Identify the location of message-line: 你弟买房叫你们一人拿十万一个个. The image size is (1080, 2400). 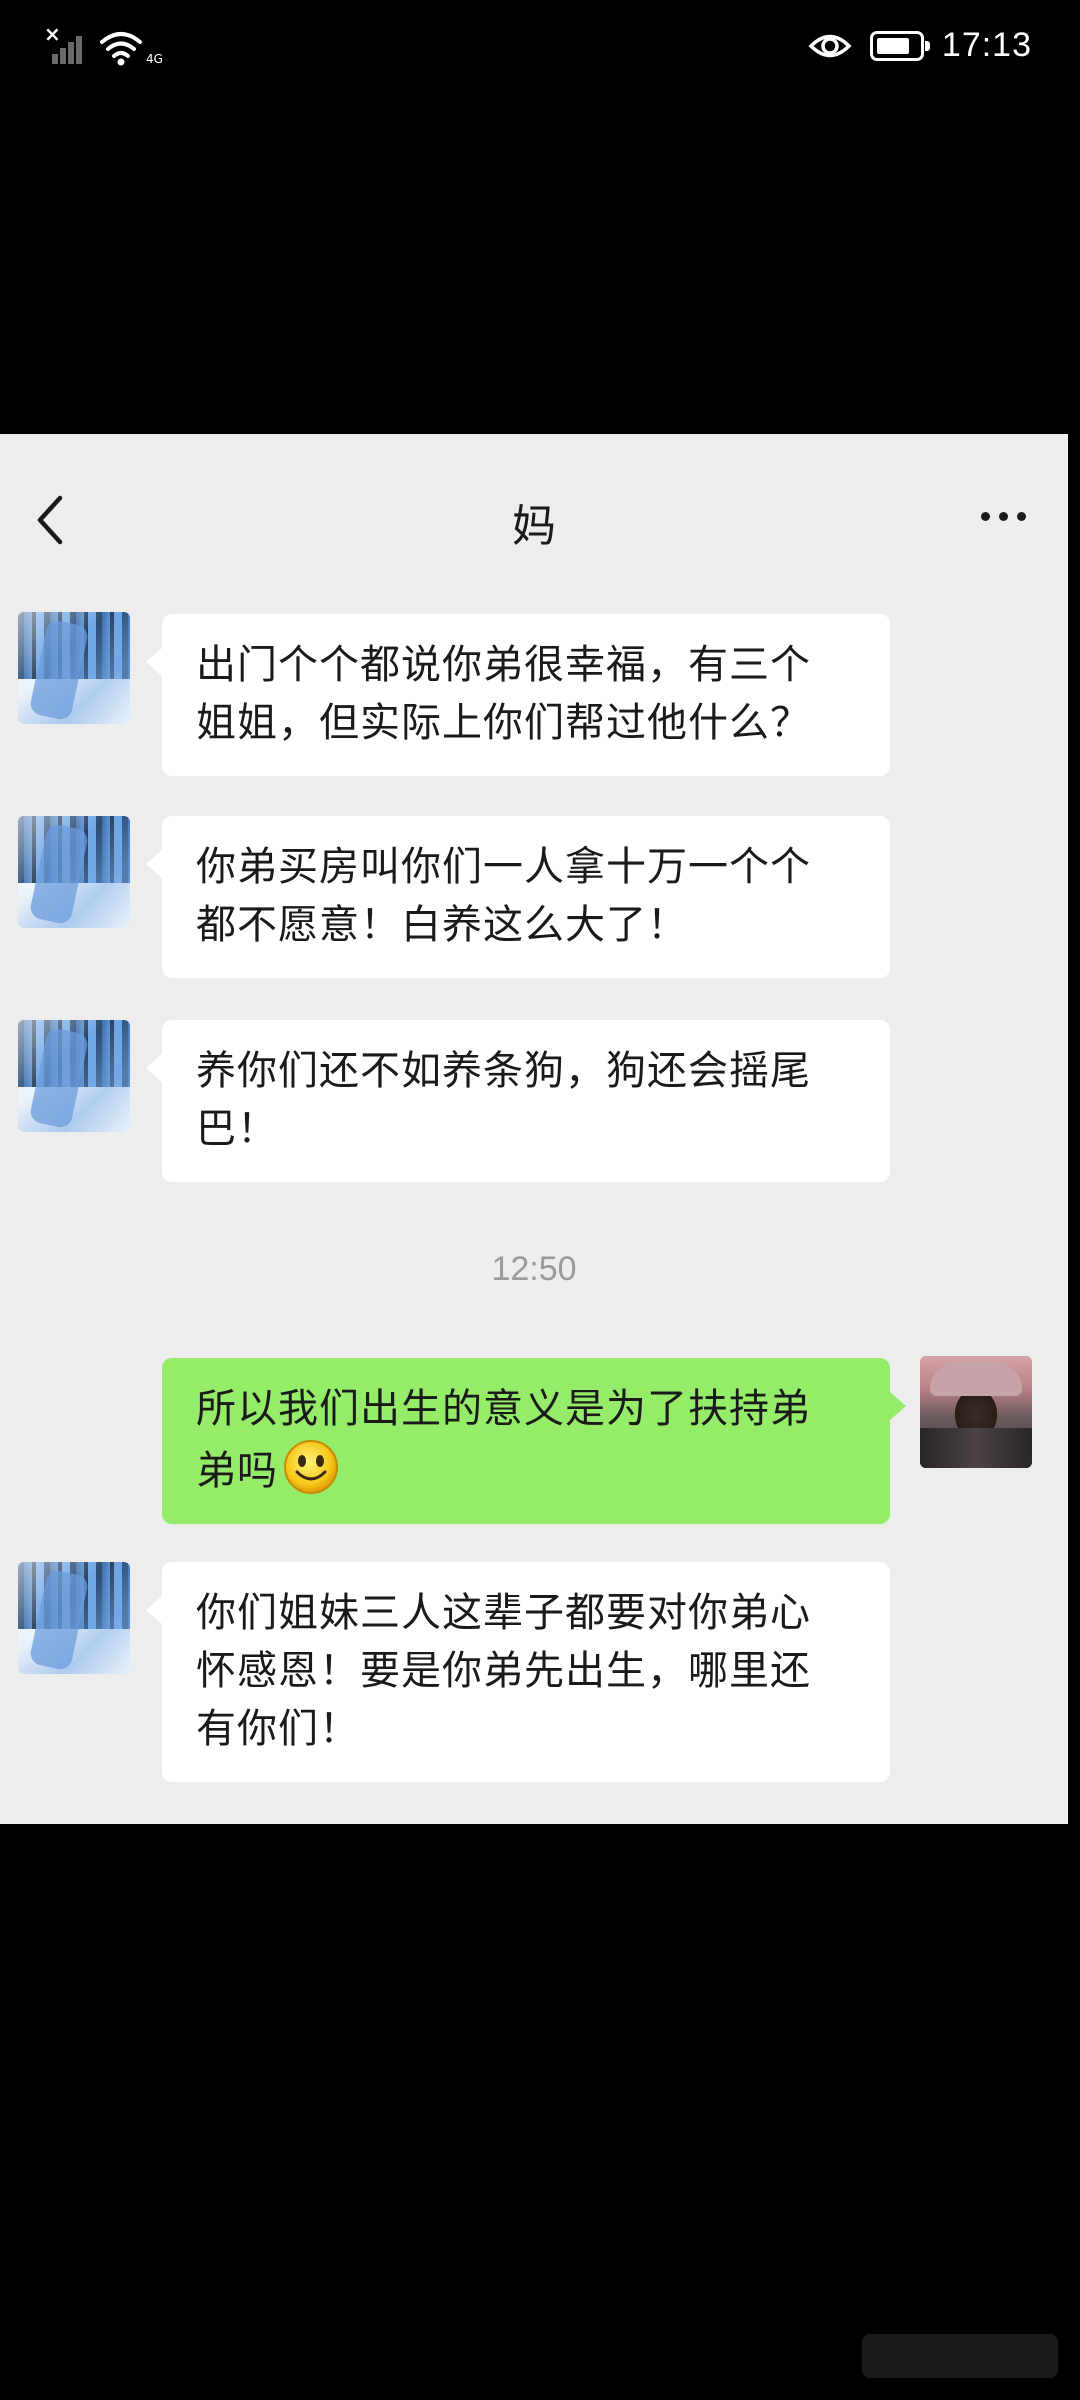
(503, 867).